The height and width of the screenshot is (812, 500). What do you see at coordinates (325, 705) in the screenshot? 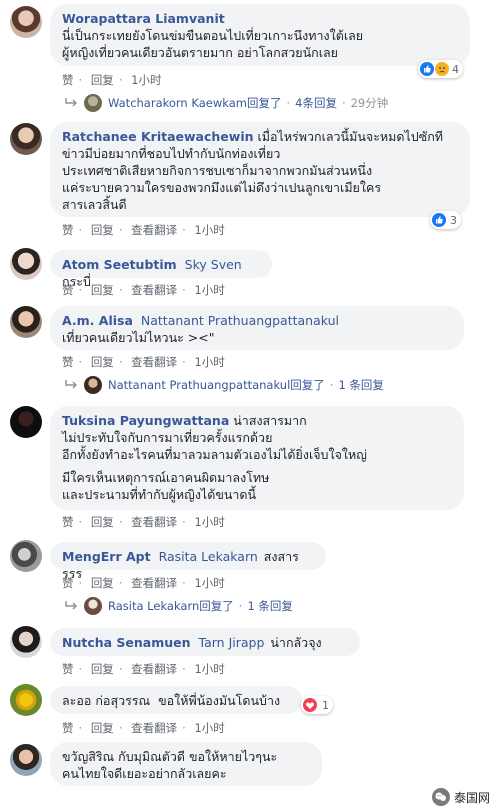
I see `reaction-count: 1` at bounding box center [325, 705].